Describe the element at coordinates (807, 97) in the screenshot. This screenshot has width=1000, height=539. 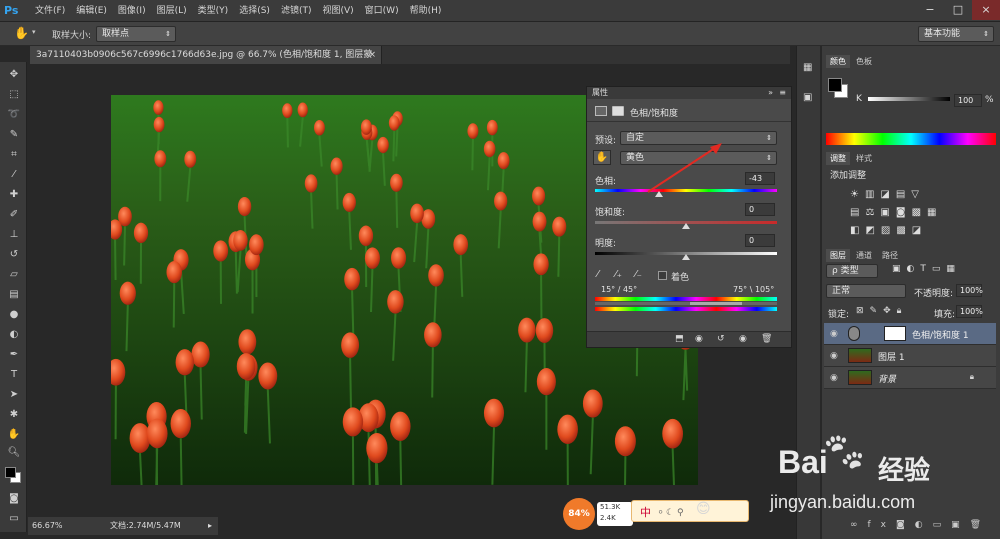
I see `info-icon: ▣` at that location.